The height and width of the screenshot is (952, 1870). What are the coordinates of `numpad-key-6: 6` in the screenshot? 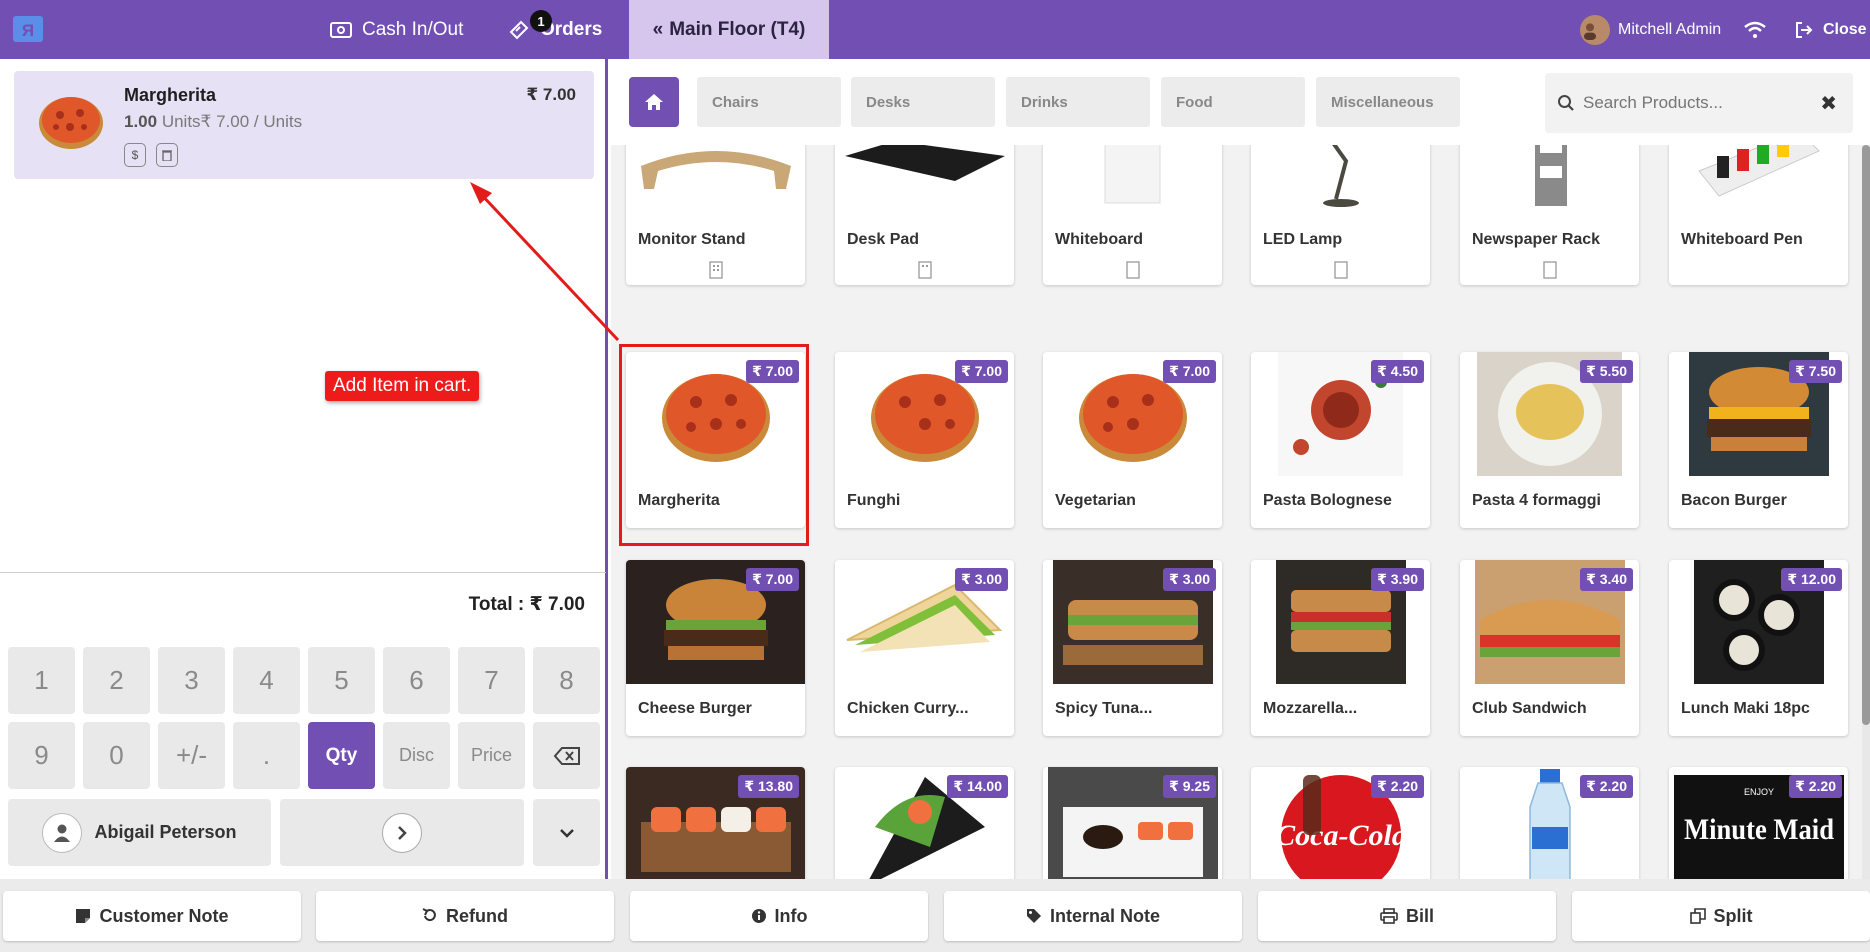 It's located at (416, 680).